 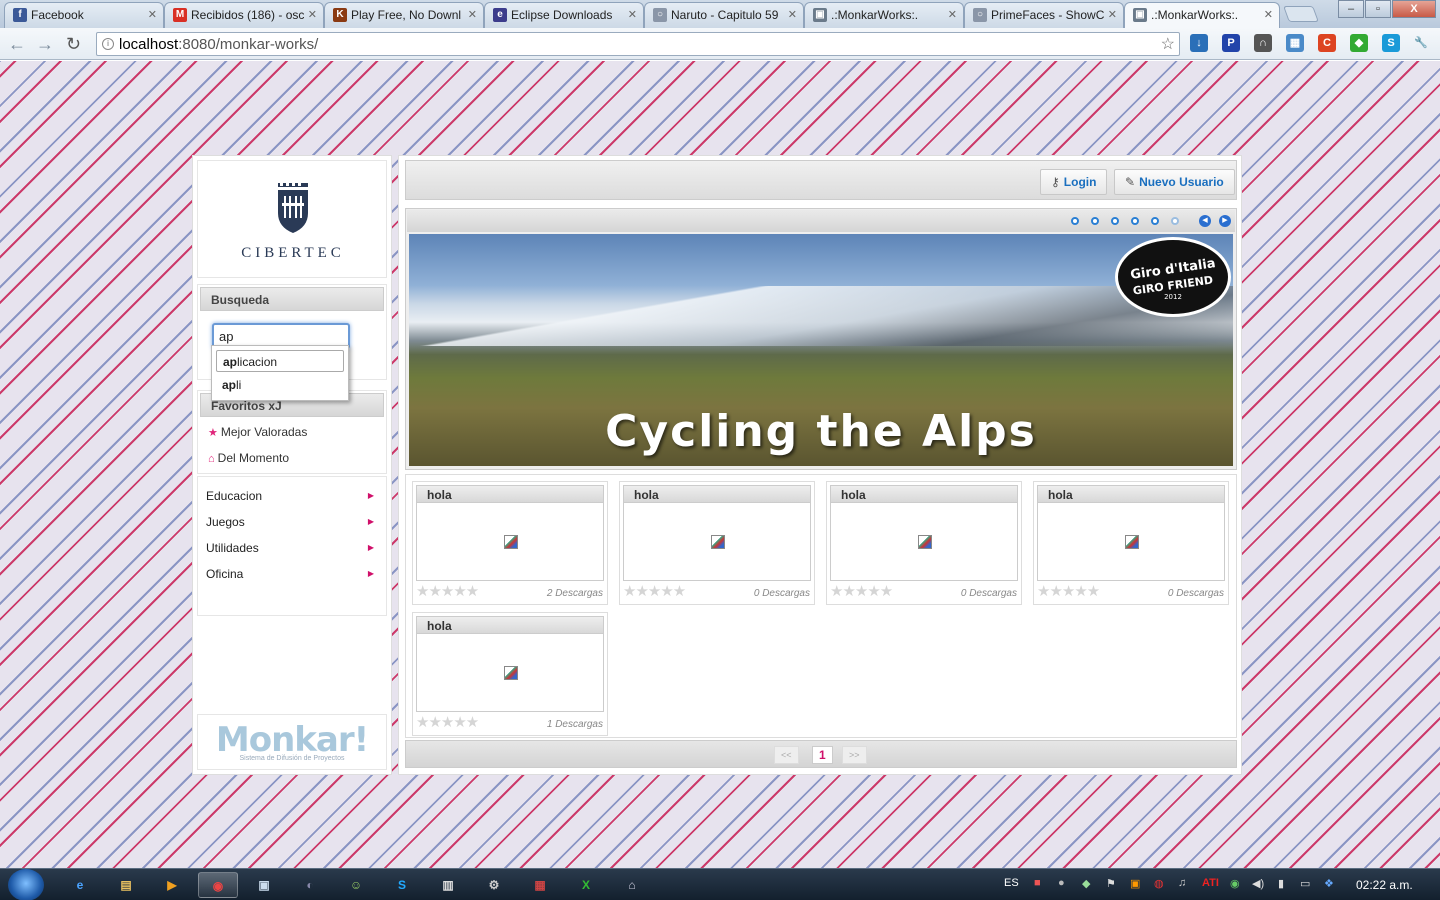 I want to click on tray-icon: ◉, so click(x=1235, y=883).